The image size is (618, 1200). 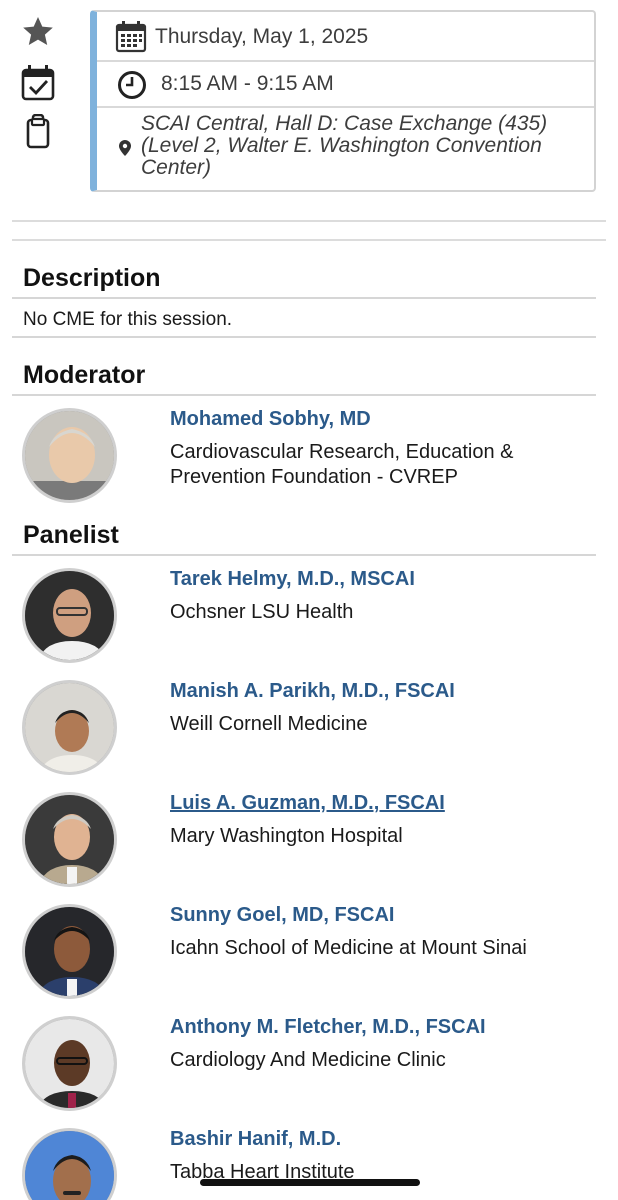 What do you see at coordinates (292, 579) in the screenshot?
I see `panelist-name: Tarek Helmy, M.D., MSCAI` at bounding box center [292, 579].